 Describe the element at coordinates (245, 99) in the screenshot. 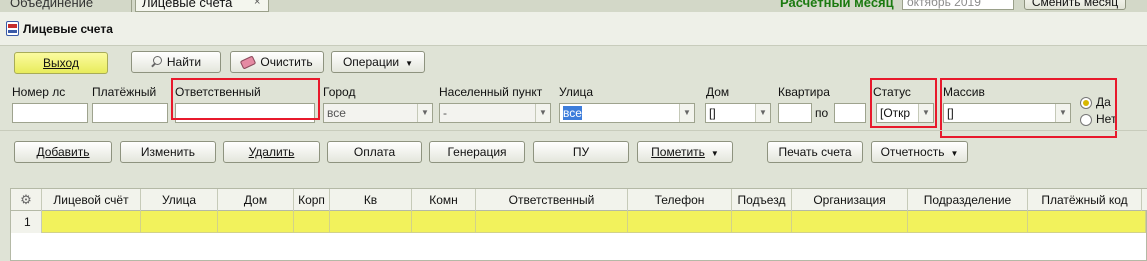

I see `highlight-responsible` at that location.